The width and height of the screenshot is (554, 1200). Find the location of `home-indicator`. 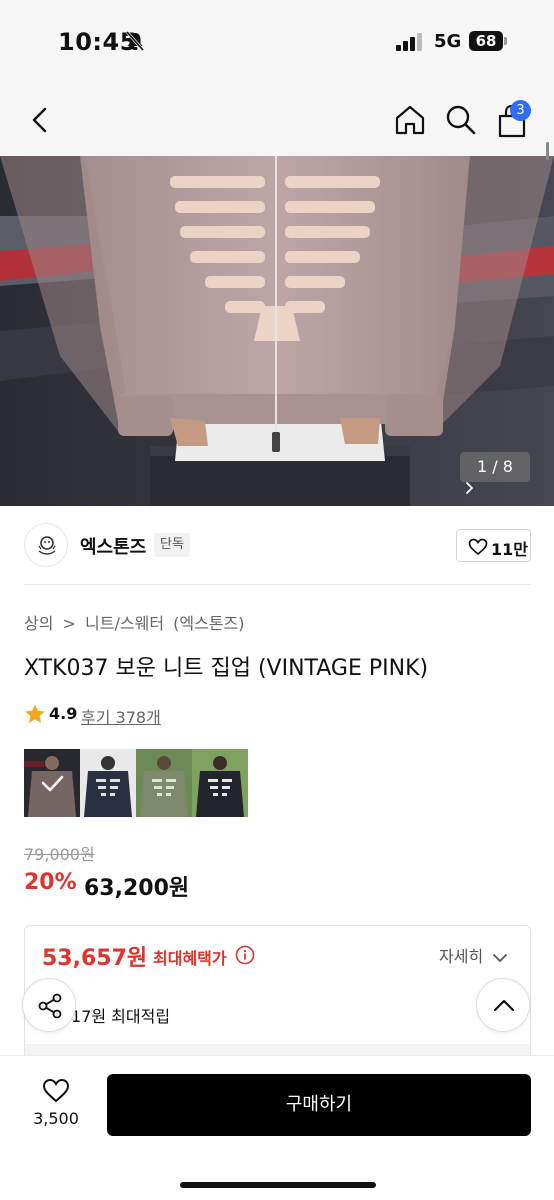

home-indicator is located at coordinates (278, 1185).